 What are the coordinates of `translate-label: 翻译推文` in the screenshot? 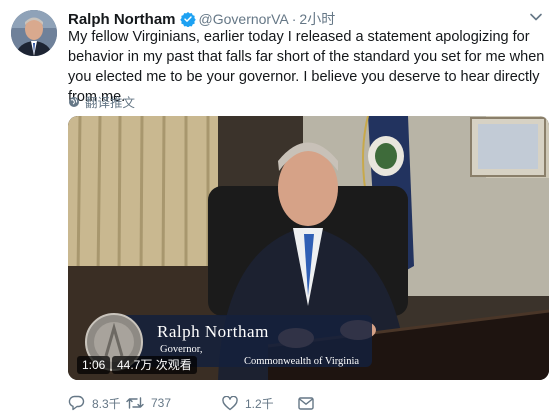 It's located at (110, 103).